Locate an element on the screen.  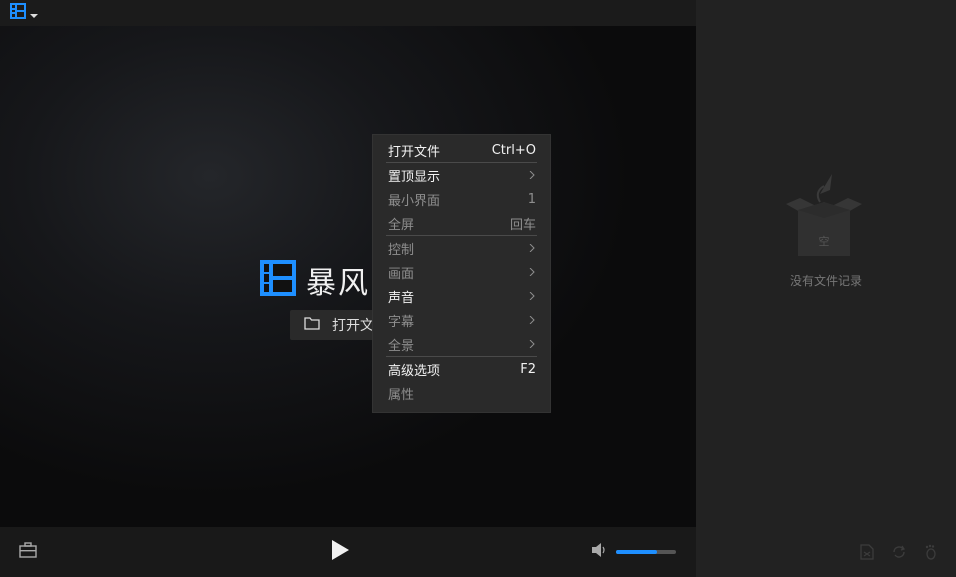
menu-item-control: 控制 is located at coordinates (461, 248).